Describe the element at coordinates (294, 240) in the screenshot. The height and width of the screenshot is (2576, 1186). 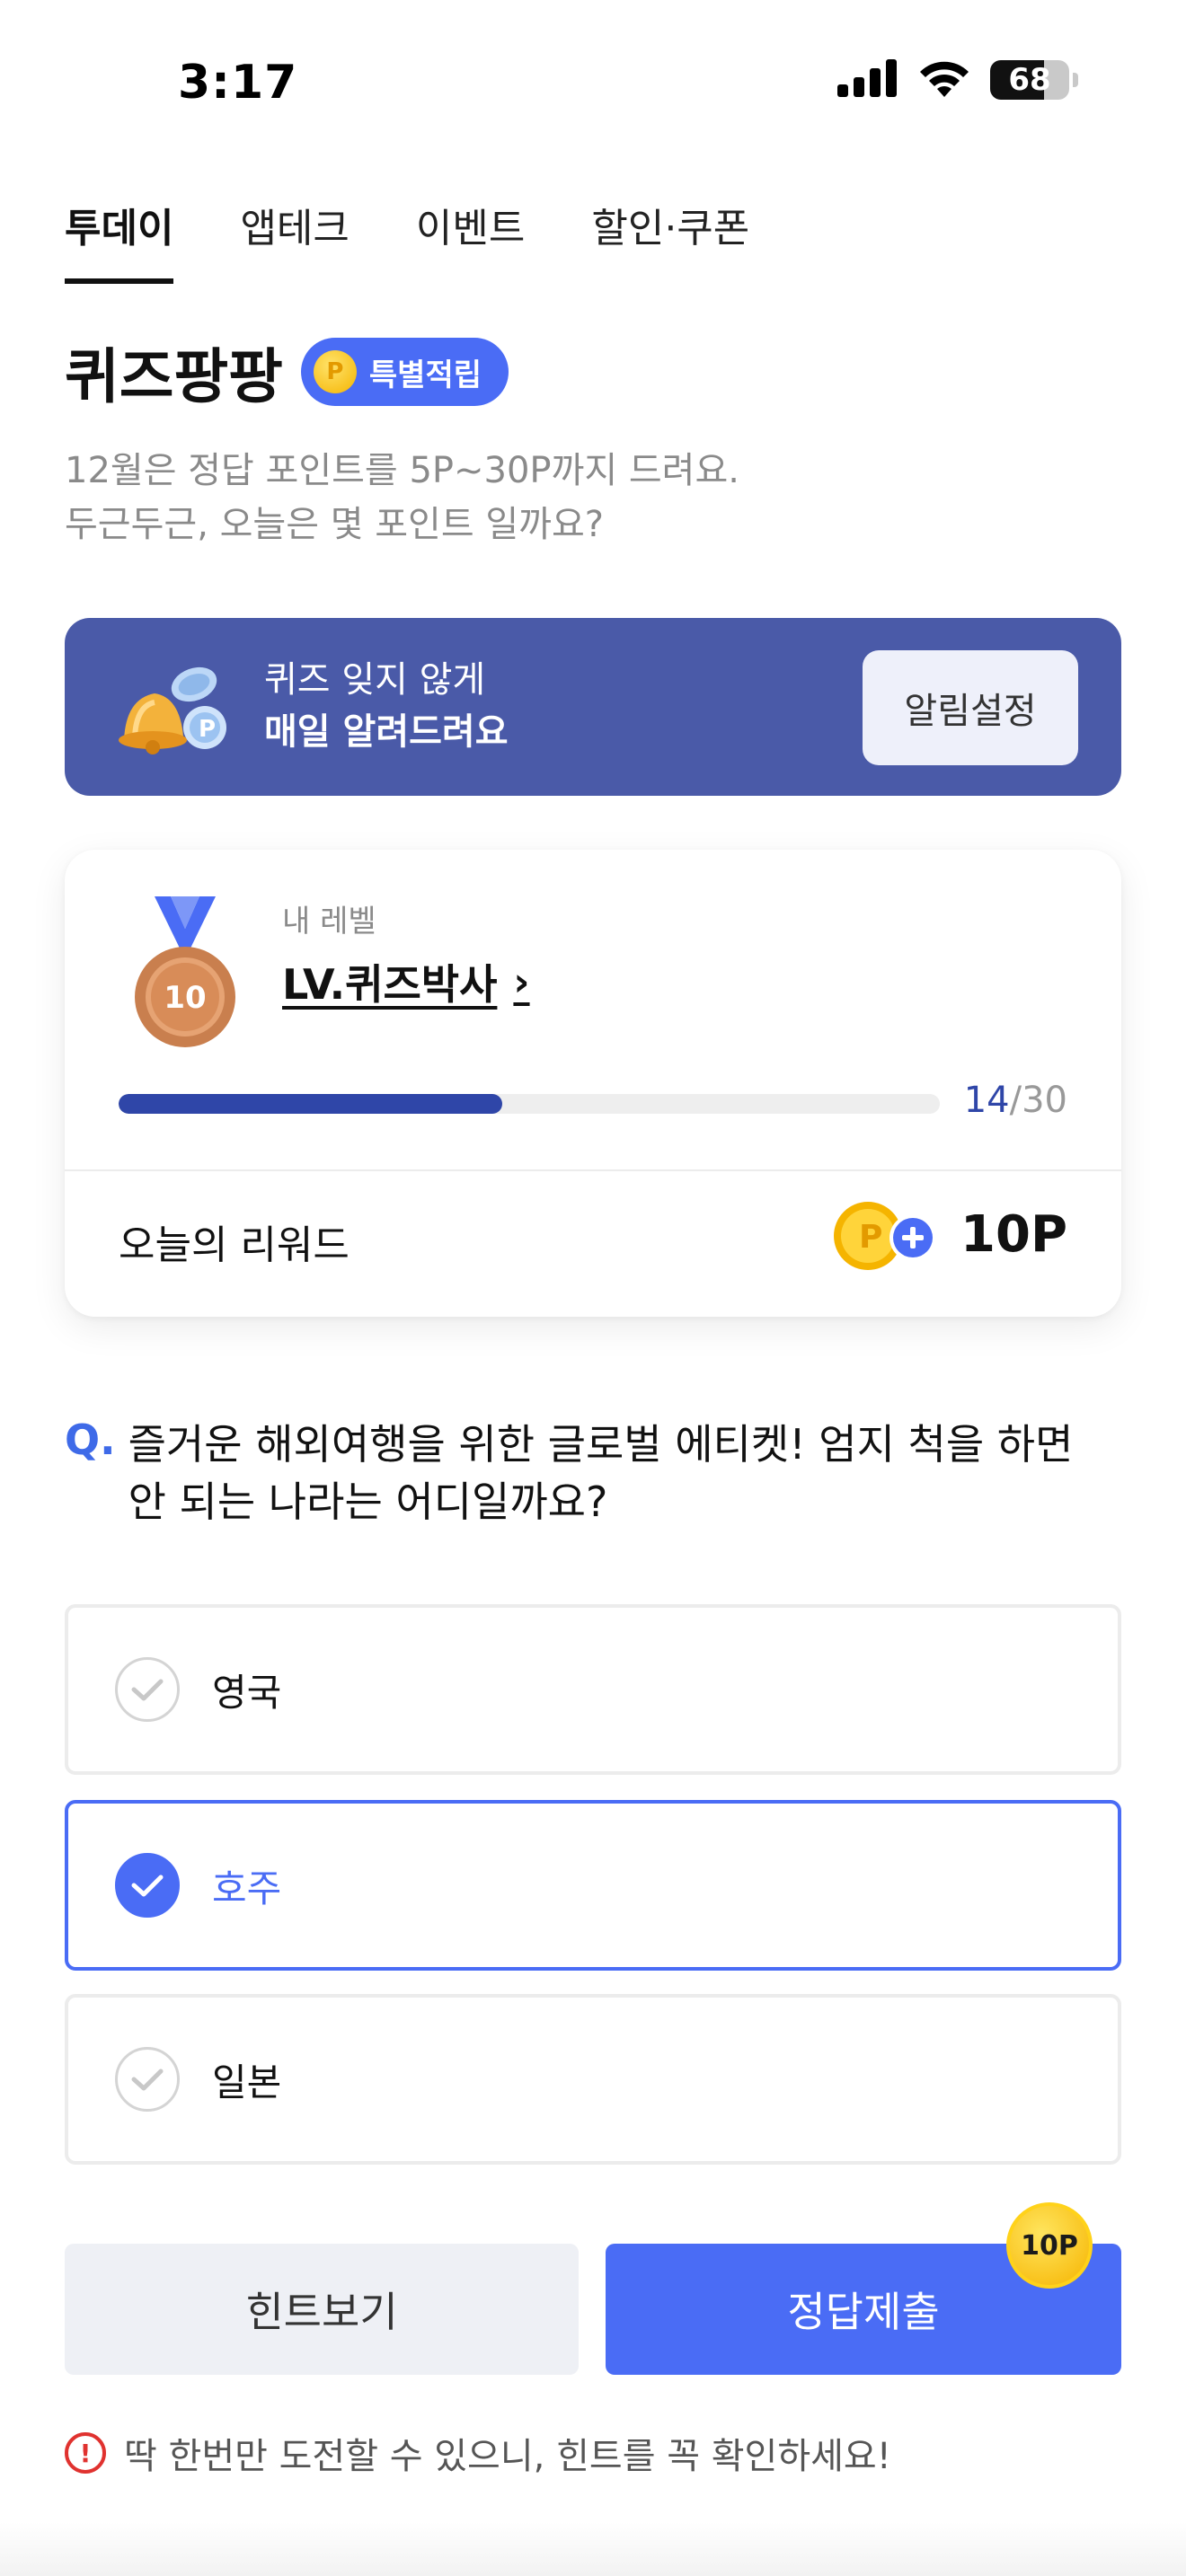
I see `tab-apptech: 앱테크` at that location.